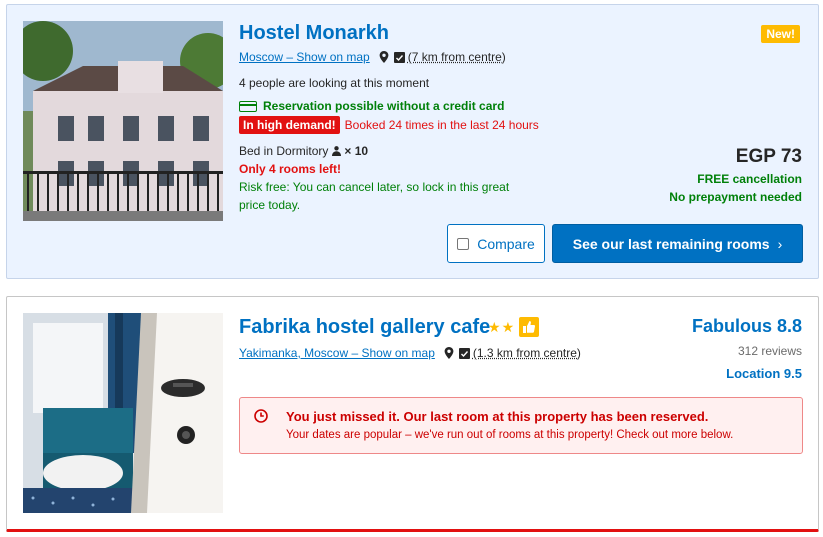 Image resolution: width=823 pixels, height=537 pixels. What do you see at coordinates (314, 33) in the screenshot?
I see `property-name: Hostel Monarkh` at bounding box center [314, 33].